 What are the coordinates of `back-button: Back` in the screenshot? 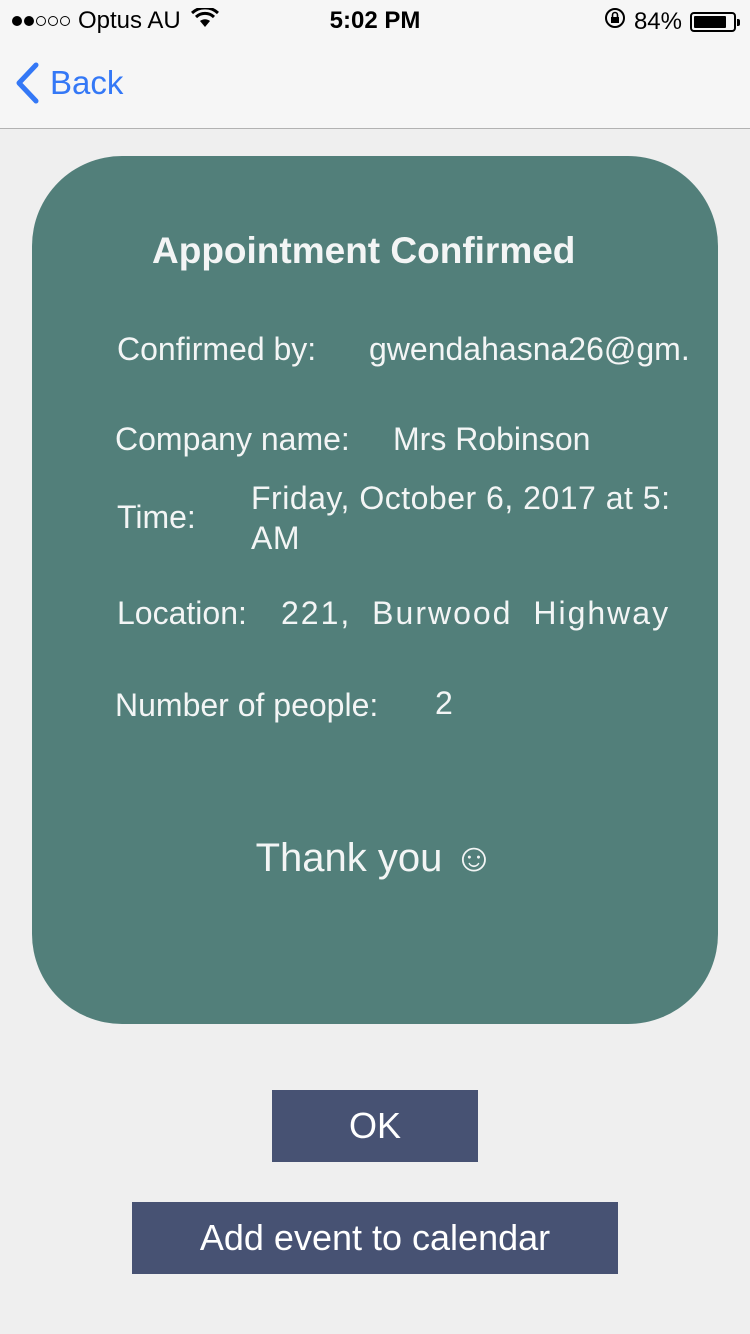 It's located at (68, 83).